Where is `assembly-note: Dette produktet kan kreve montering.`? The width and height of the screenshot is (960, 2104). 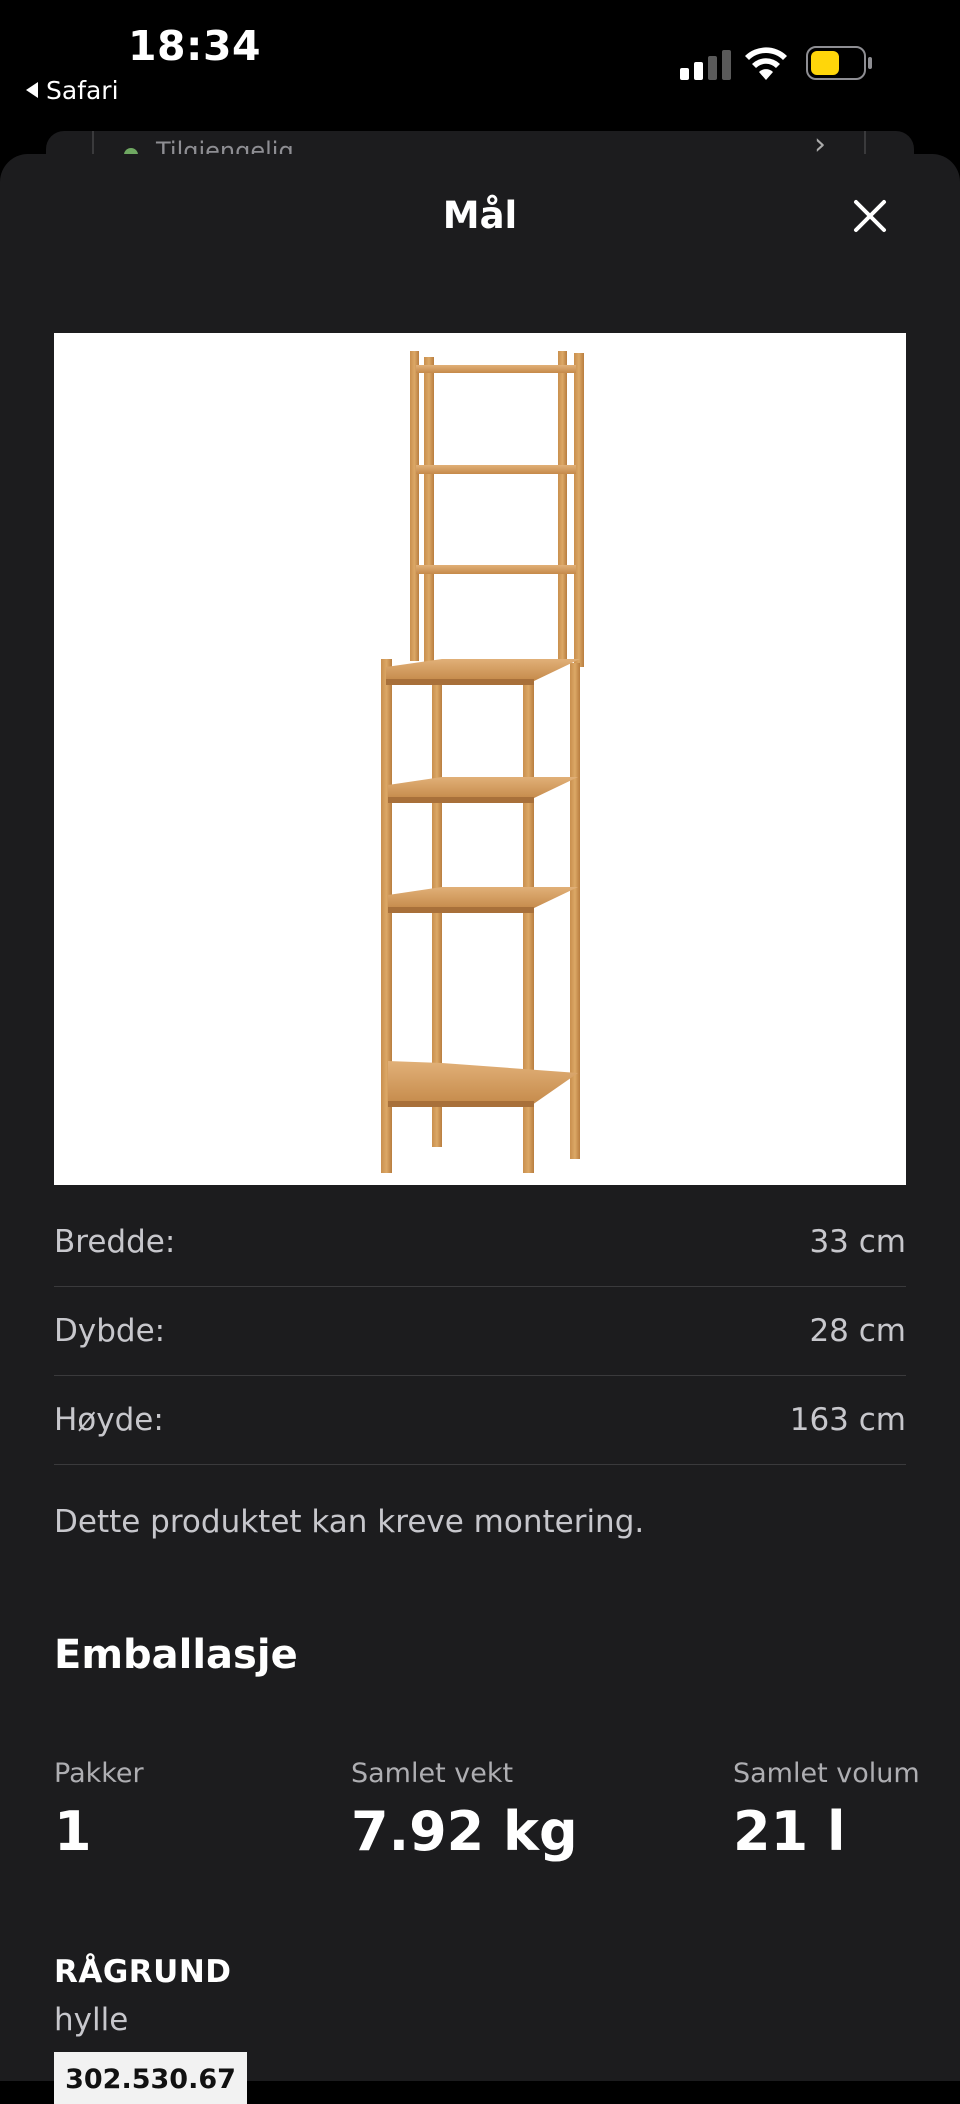
assembly-note: Dette produktet kan kreve montering. is located at coordinates (349, 1522).